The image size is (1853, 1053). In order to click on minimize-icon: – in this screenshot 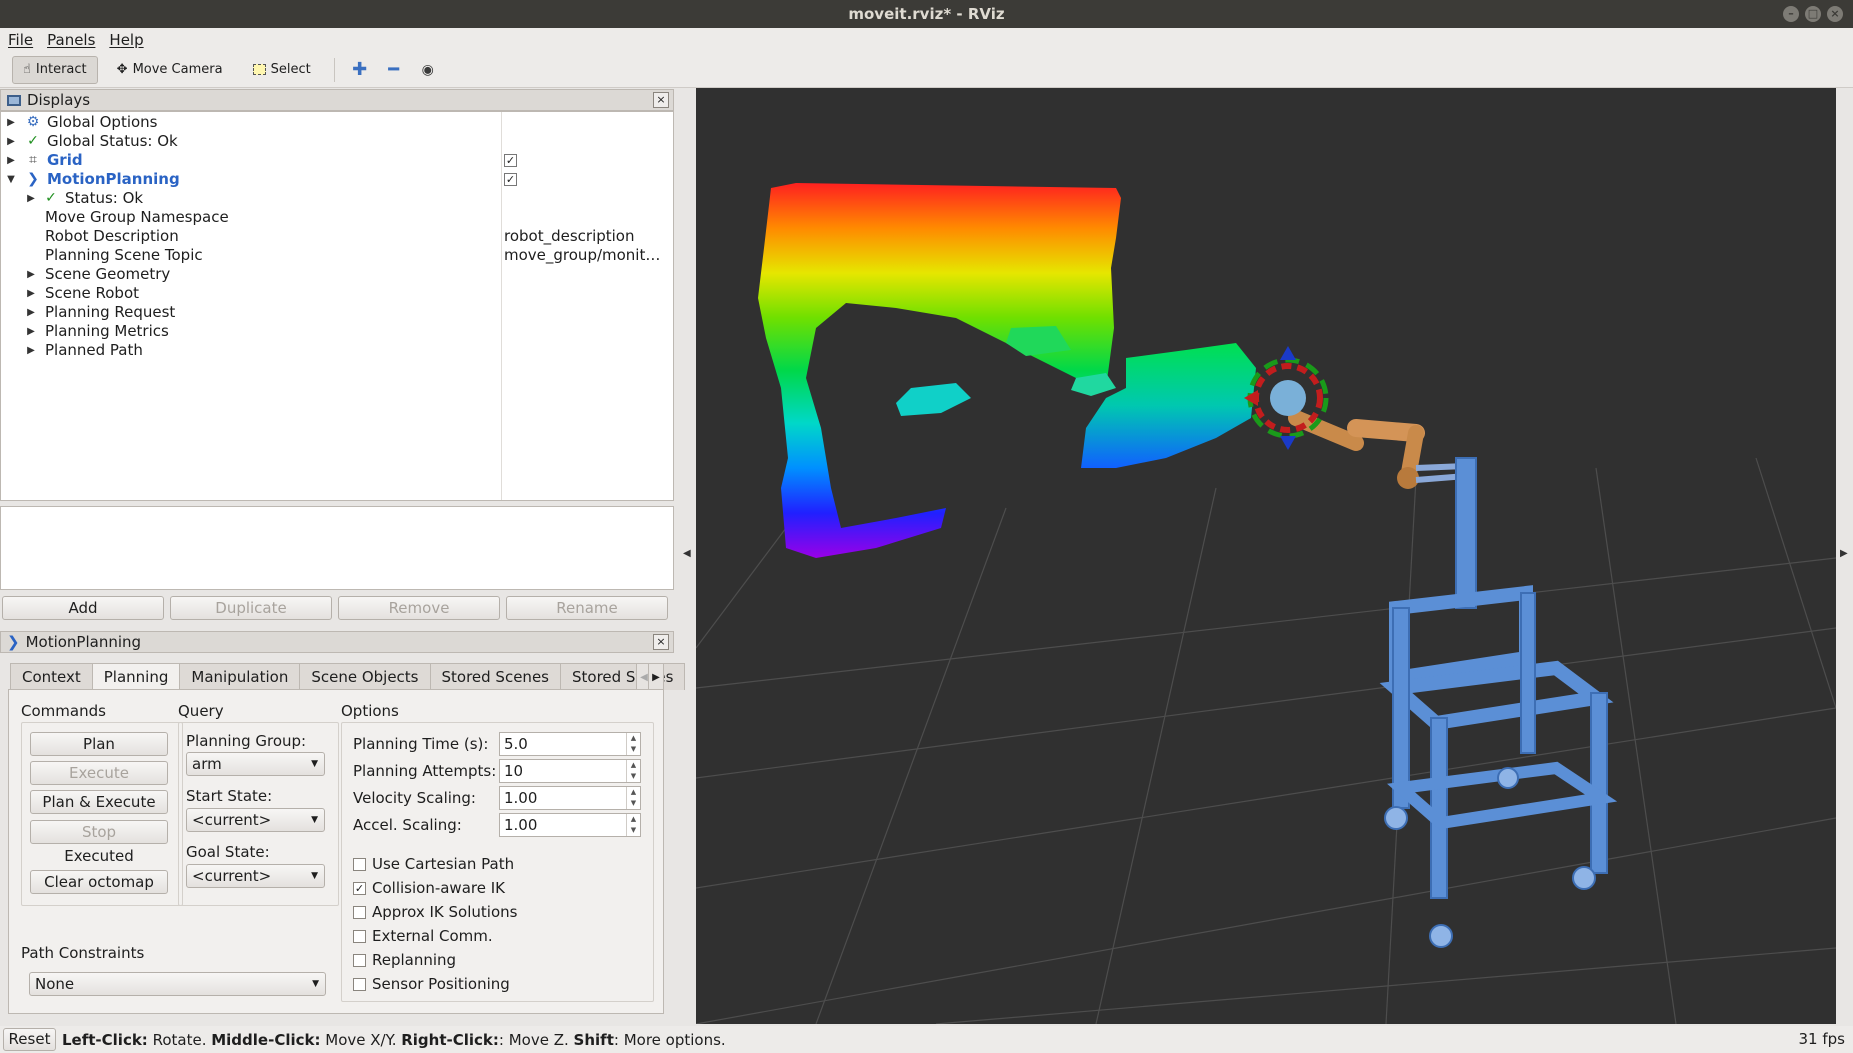, I will do `click(1791, 14)`.